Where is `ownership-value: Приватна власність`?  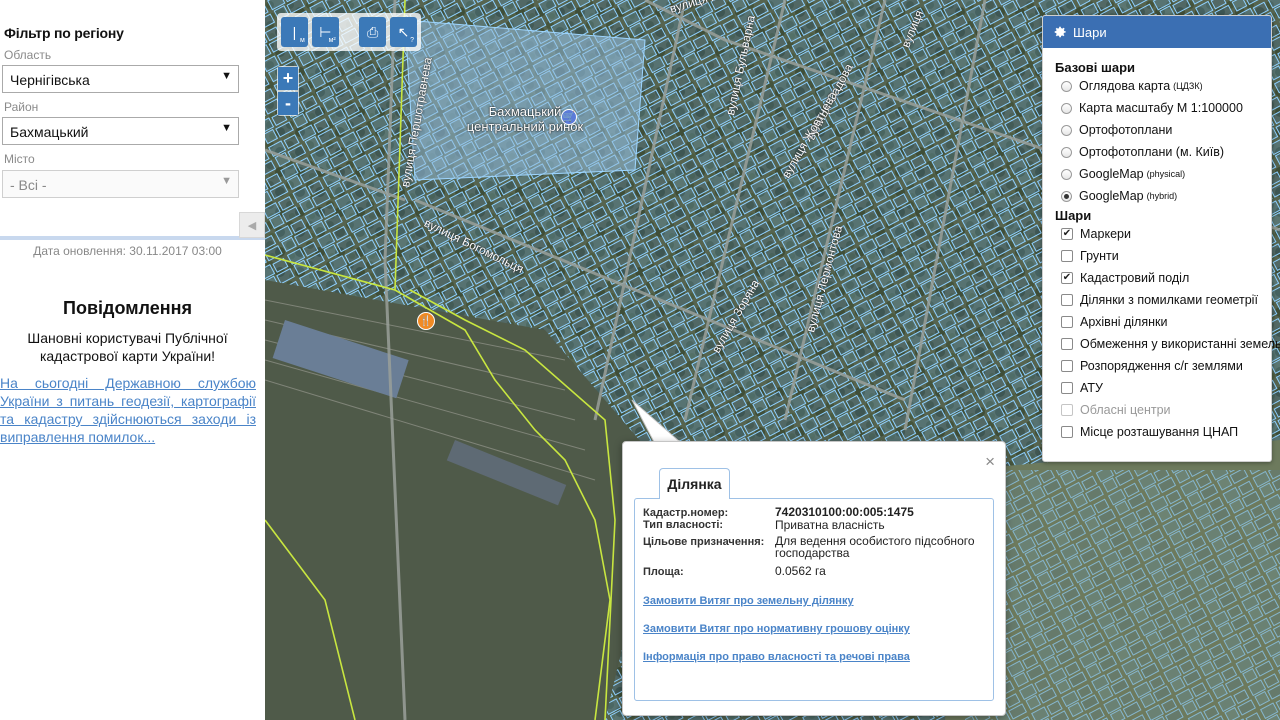 ownership-value: Приватна власність is located at coordinates (830, 525).